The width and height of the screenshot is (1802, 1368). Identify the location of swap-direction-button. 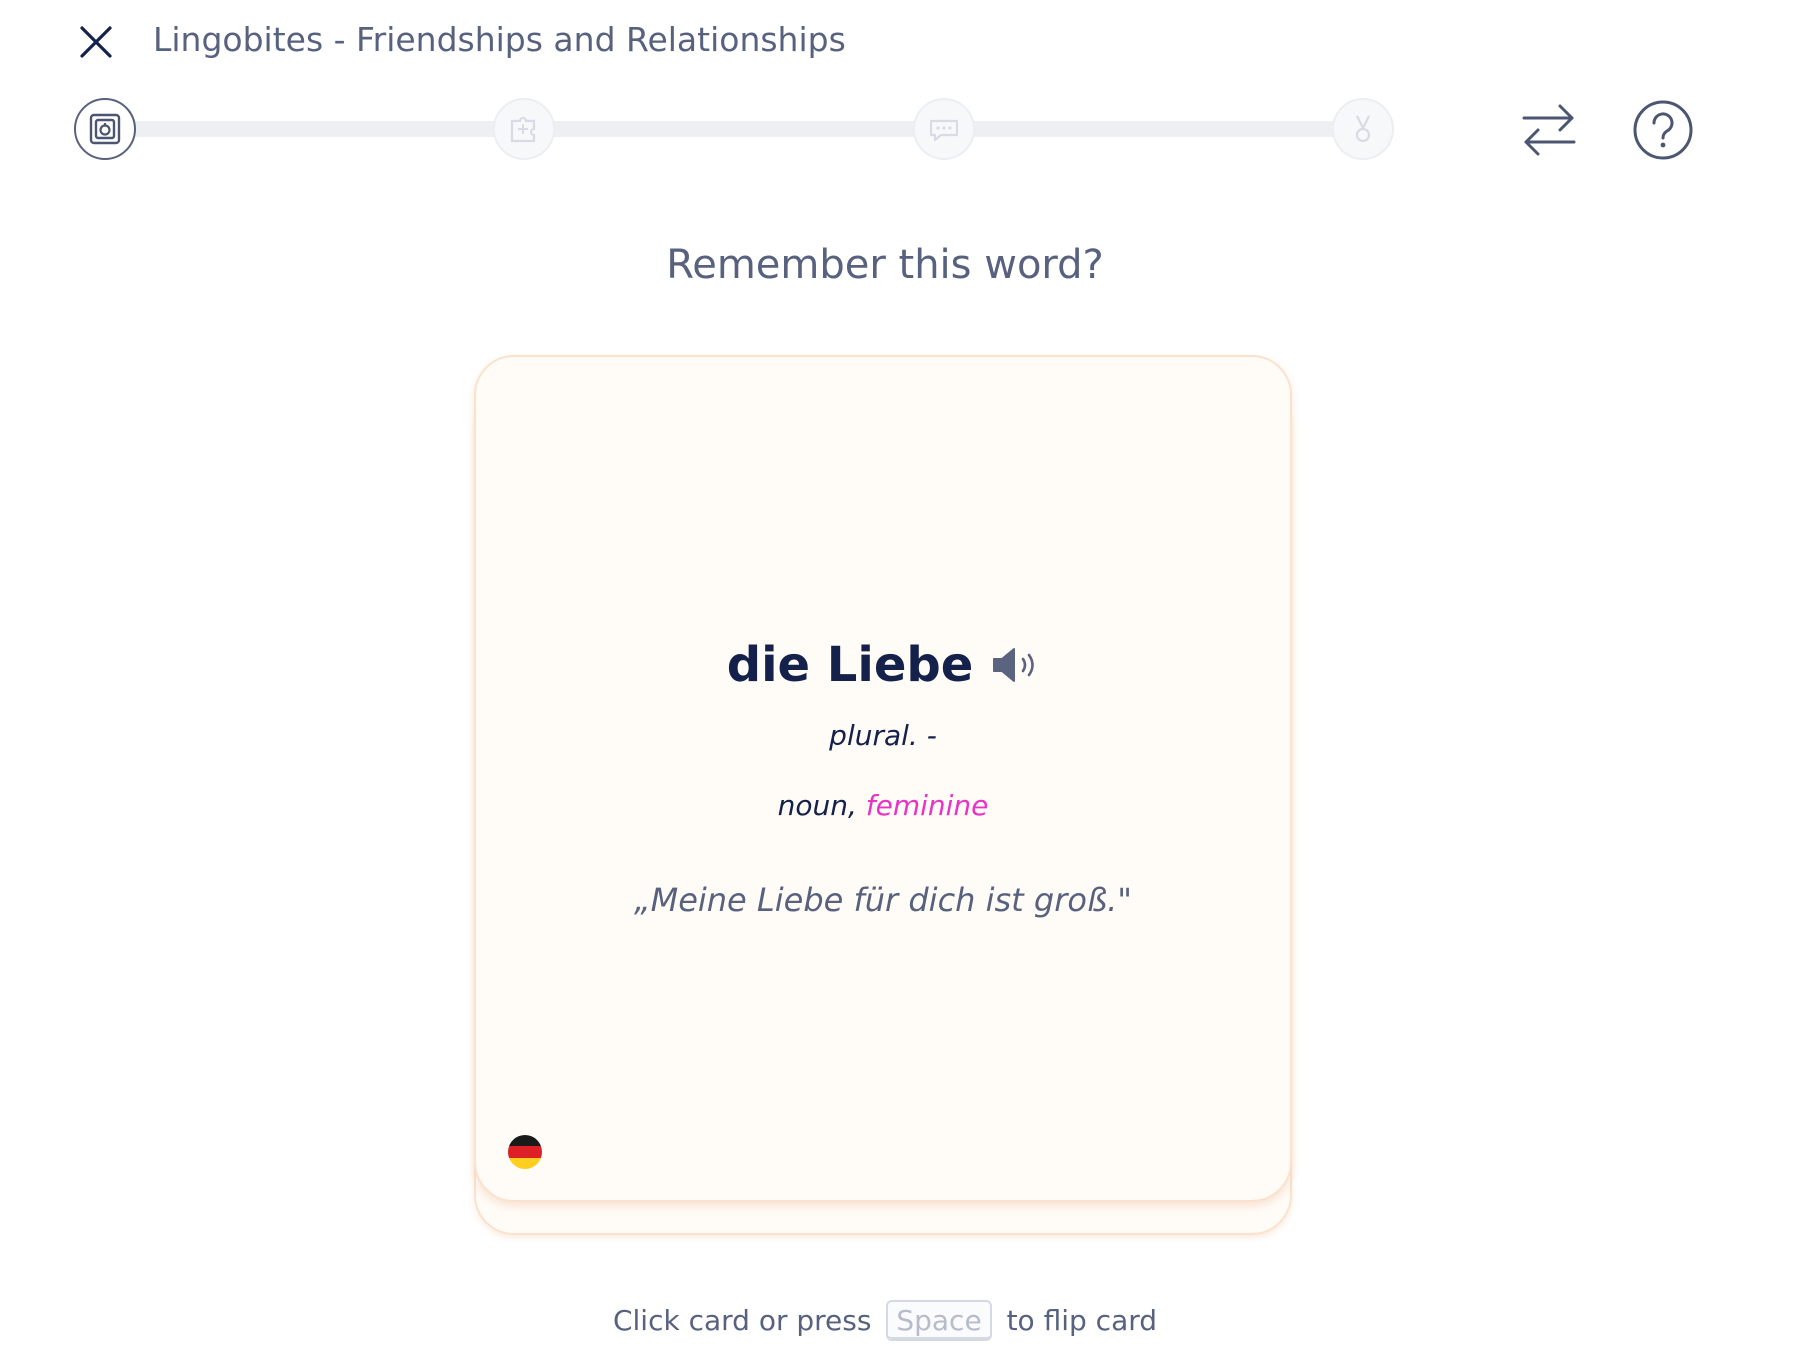
(1549, 129).